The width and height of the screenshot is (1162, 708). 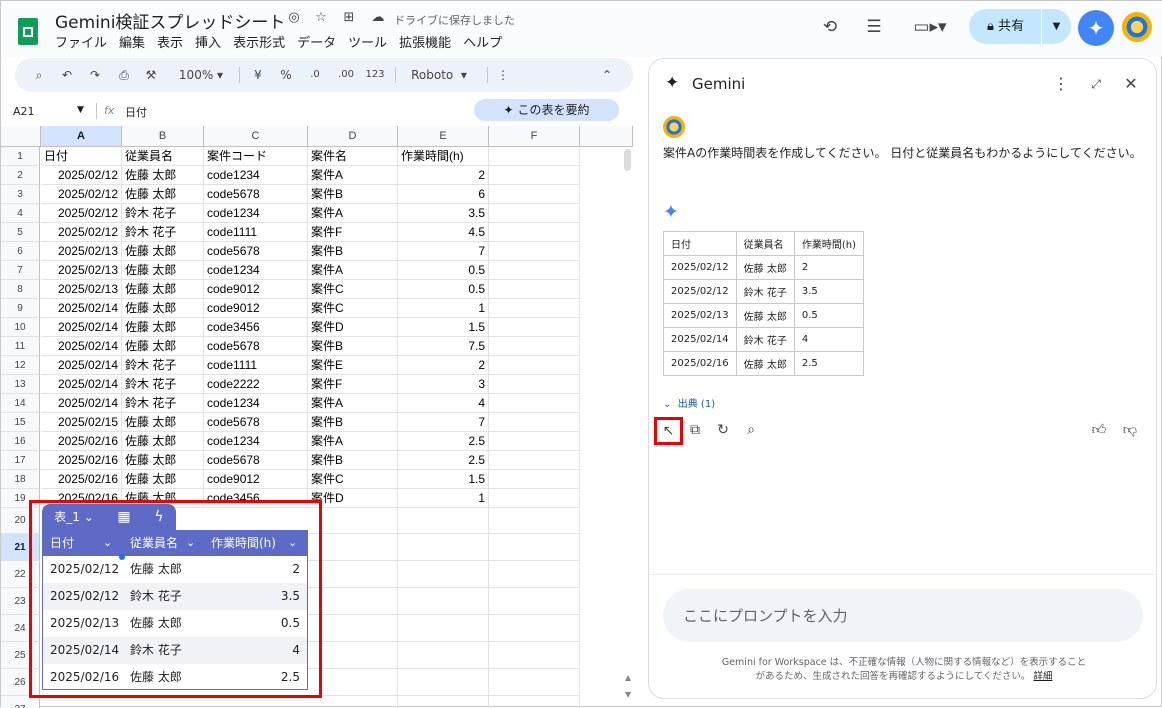 I want to click on row-header: 3, so click(x=20, y=194).